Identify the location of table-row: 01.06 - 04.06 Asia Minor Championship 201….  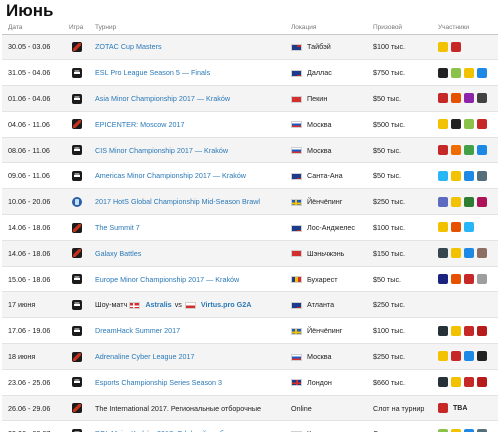
(250, 98).